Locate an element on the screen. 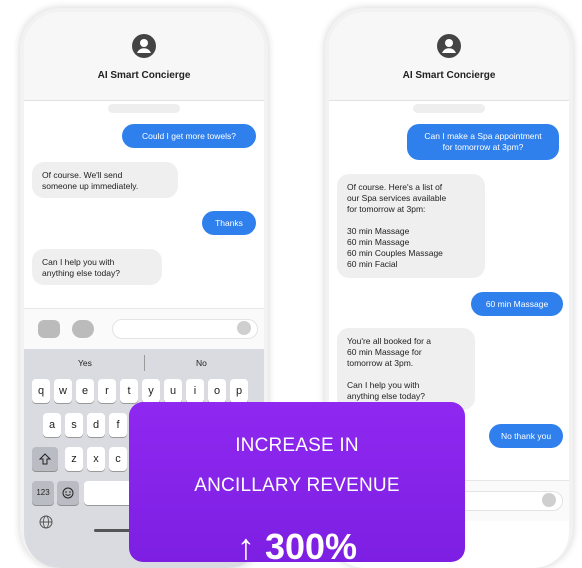 The image size is (582, 568). message-bubble-guest: Could I get more towels? is located at coordinates (189, 136).